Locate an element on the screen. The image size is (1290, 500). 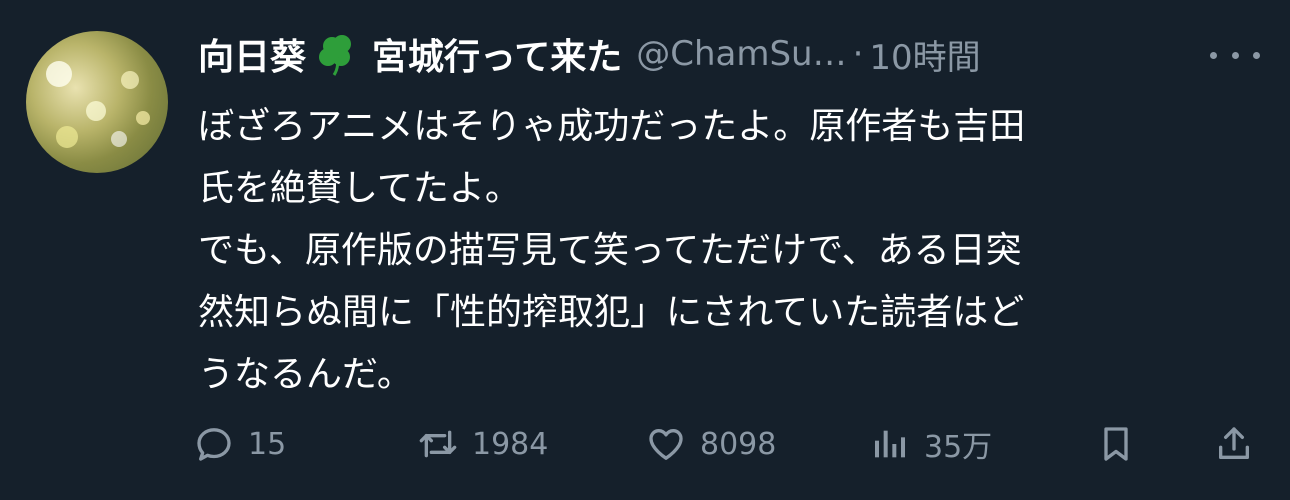
tweet-text-line: ぼざろアニメはそりゃ成功だったよ。原作者も吉田 is located at coordinates (612, 126).